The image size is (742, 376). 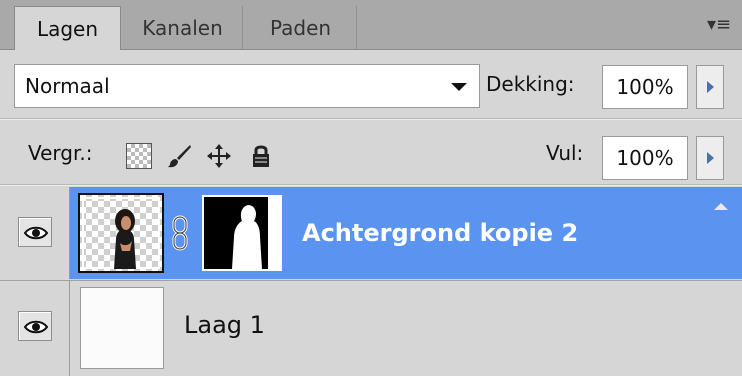 I want to click on tab-lagen: Lagen, so click(x=67, y=28).